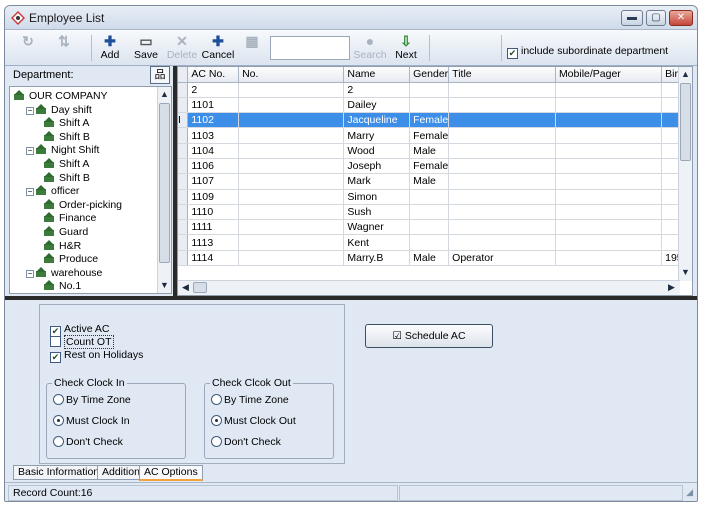 Image resolution: width=704 pixels, height=509 pixels. I want to click on cancel-button: ✚ Cancel, so click(218, 48).